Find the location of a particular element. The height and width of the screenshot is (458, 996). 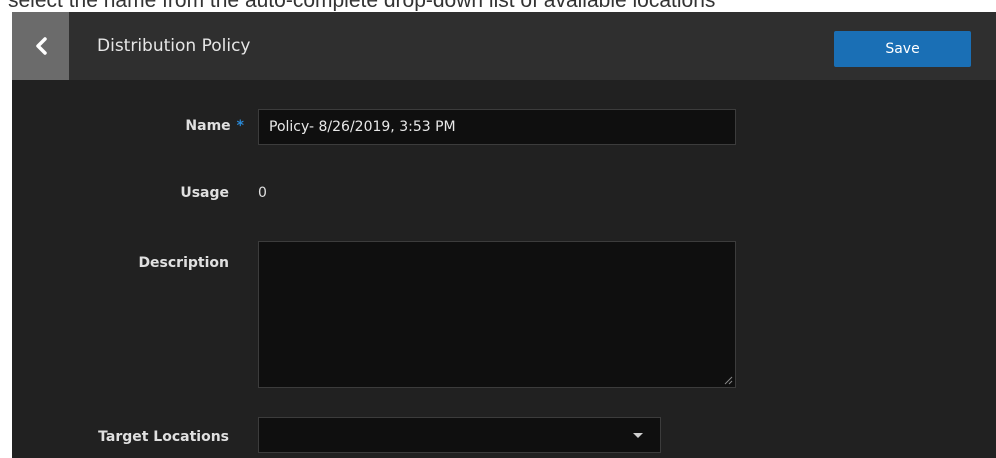

usage-label: Usage is located at coordinates (204, 193).